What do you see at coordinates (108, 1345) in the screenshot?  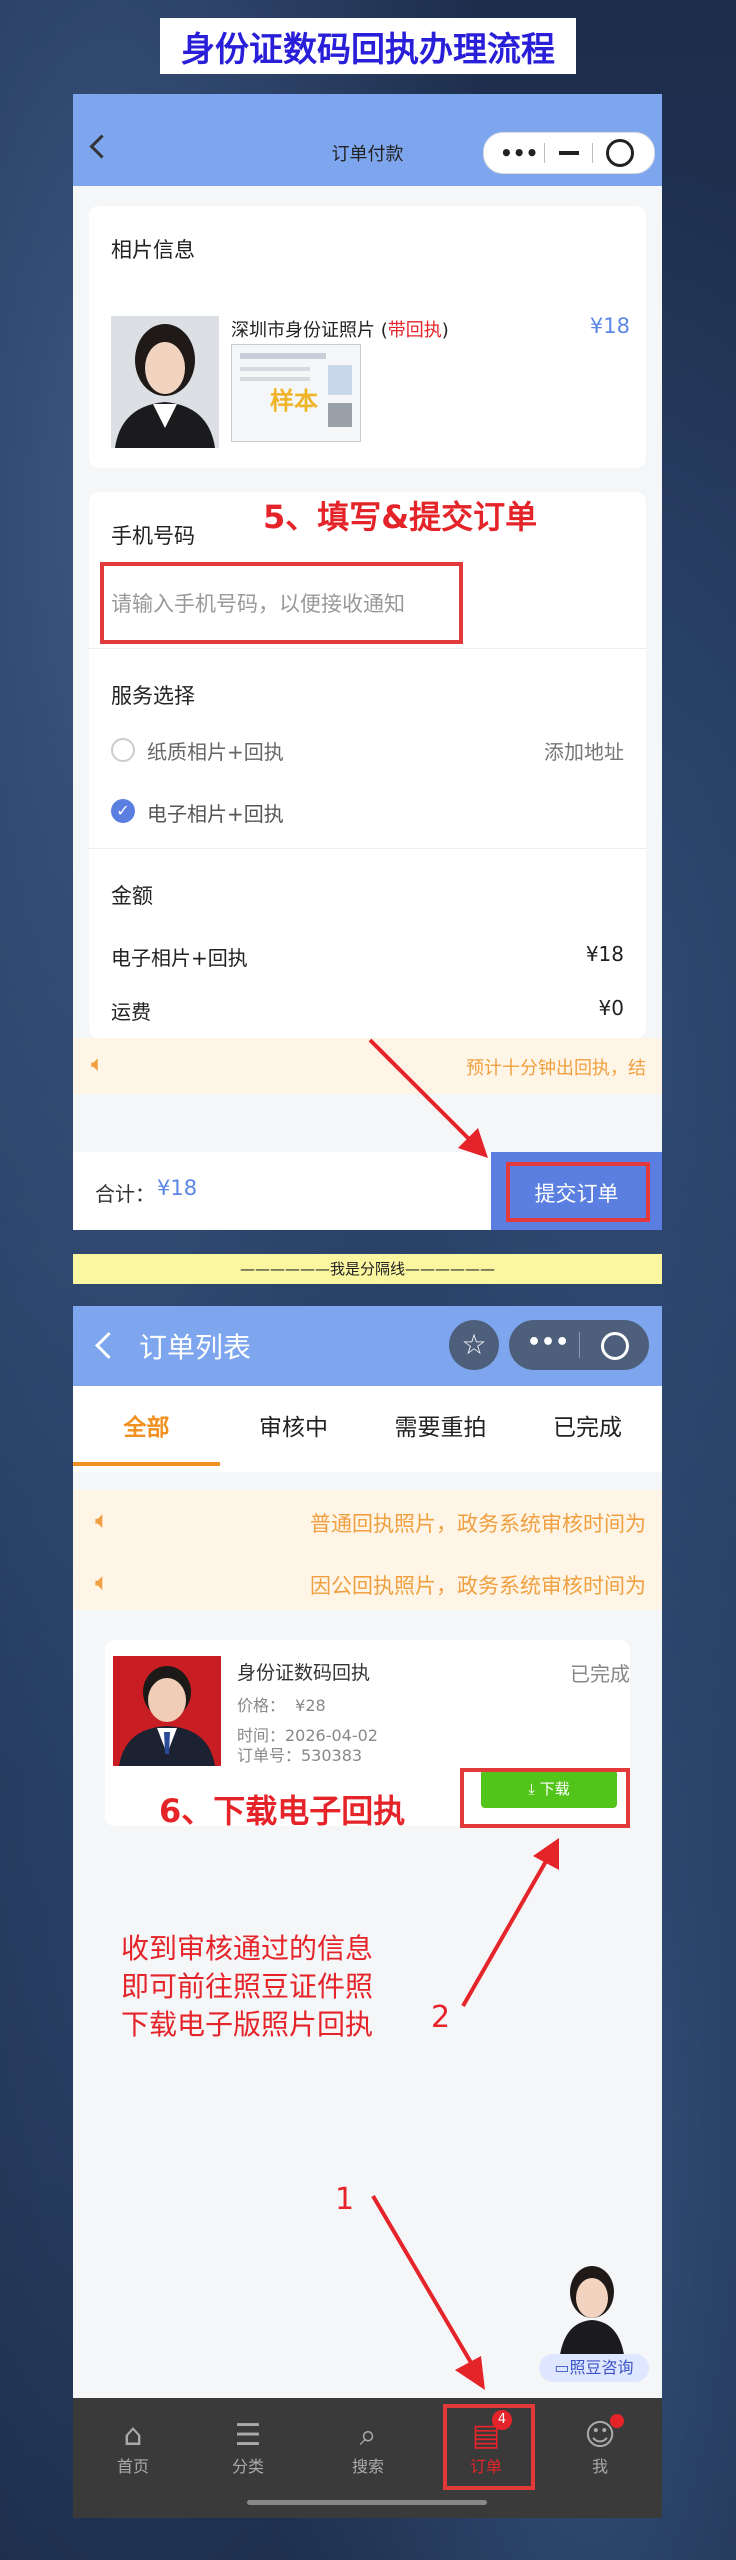 I see `back-icon` at bounding box center [108, 1345].